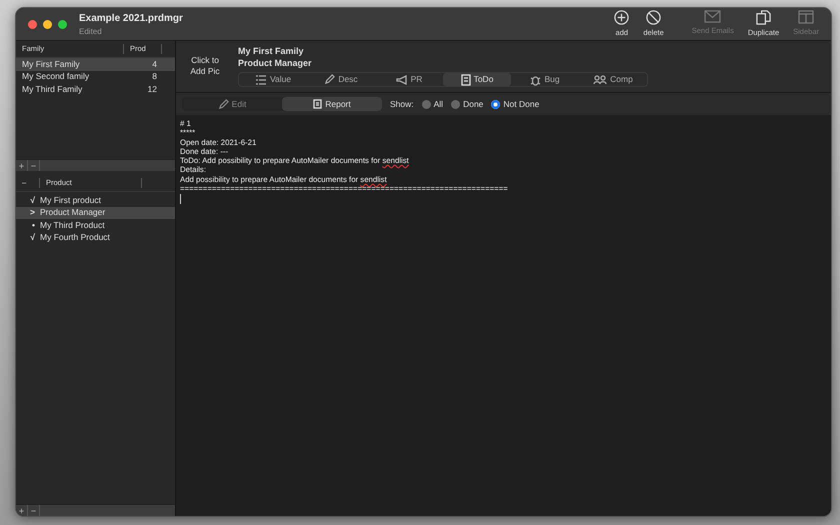  What do you see at coordinates (713, 16) in the screenshot?
I see `envelope-icon` at bounding box center [713, 16].